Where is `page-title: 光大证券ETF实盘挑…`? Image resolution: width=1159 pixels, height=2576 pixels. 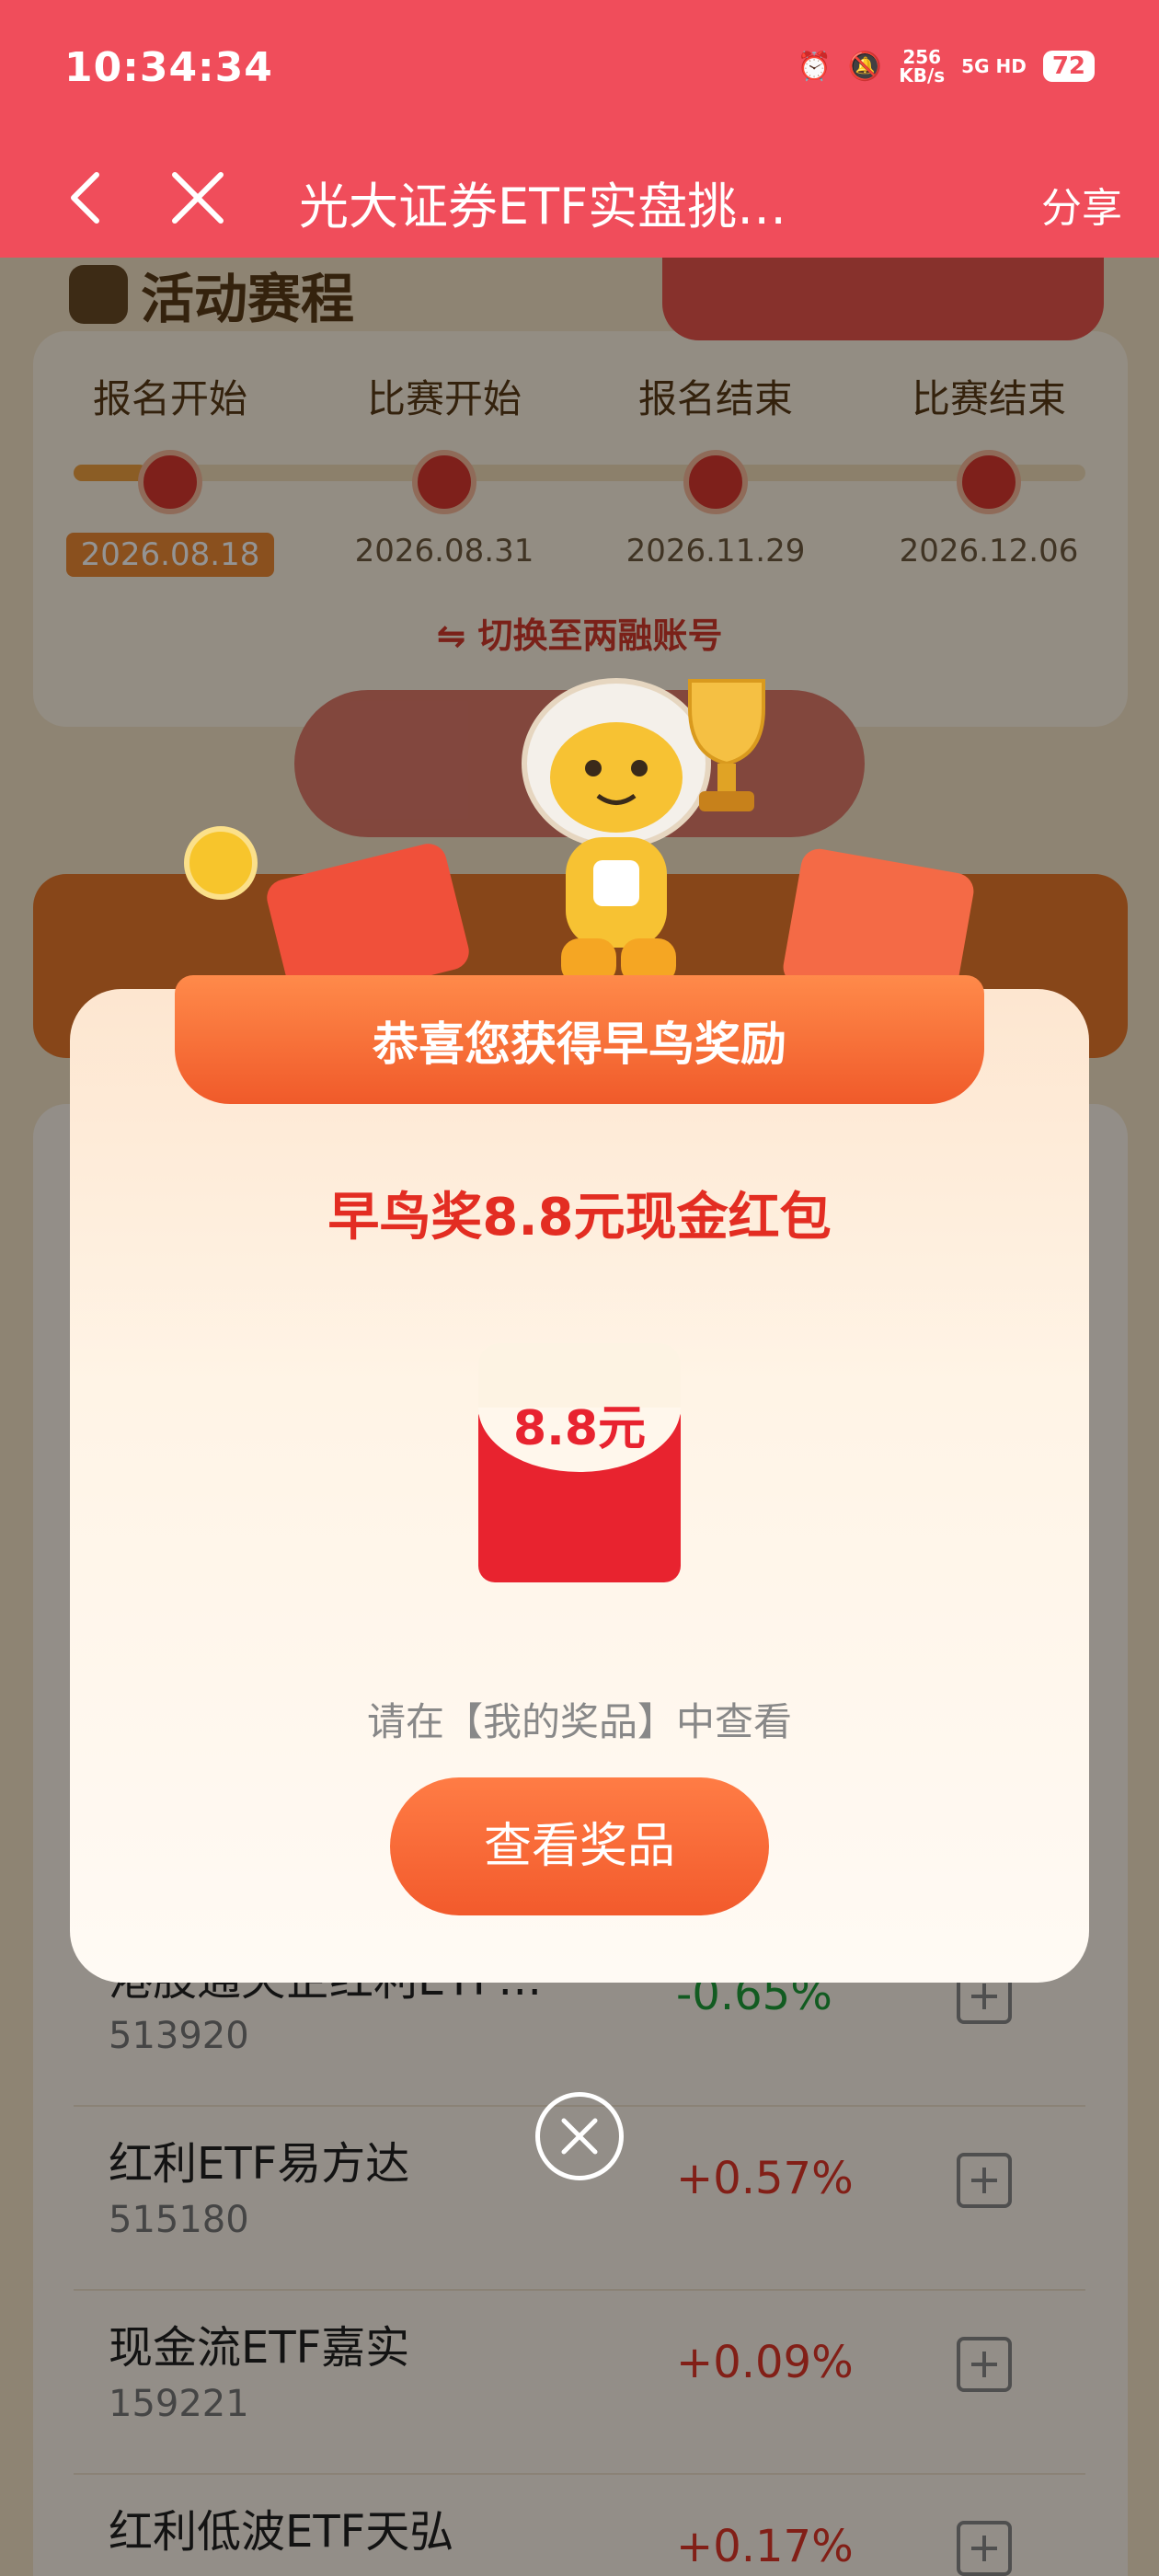 page-title: 光大证券ETF实盘挑… is located at coordinates (543, 207).